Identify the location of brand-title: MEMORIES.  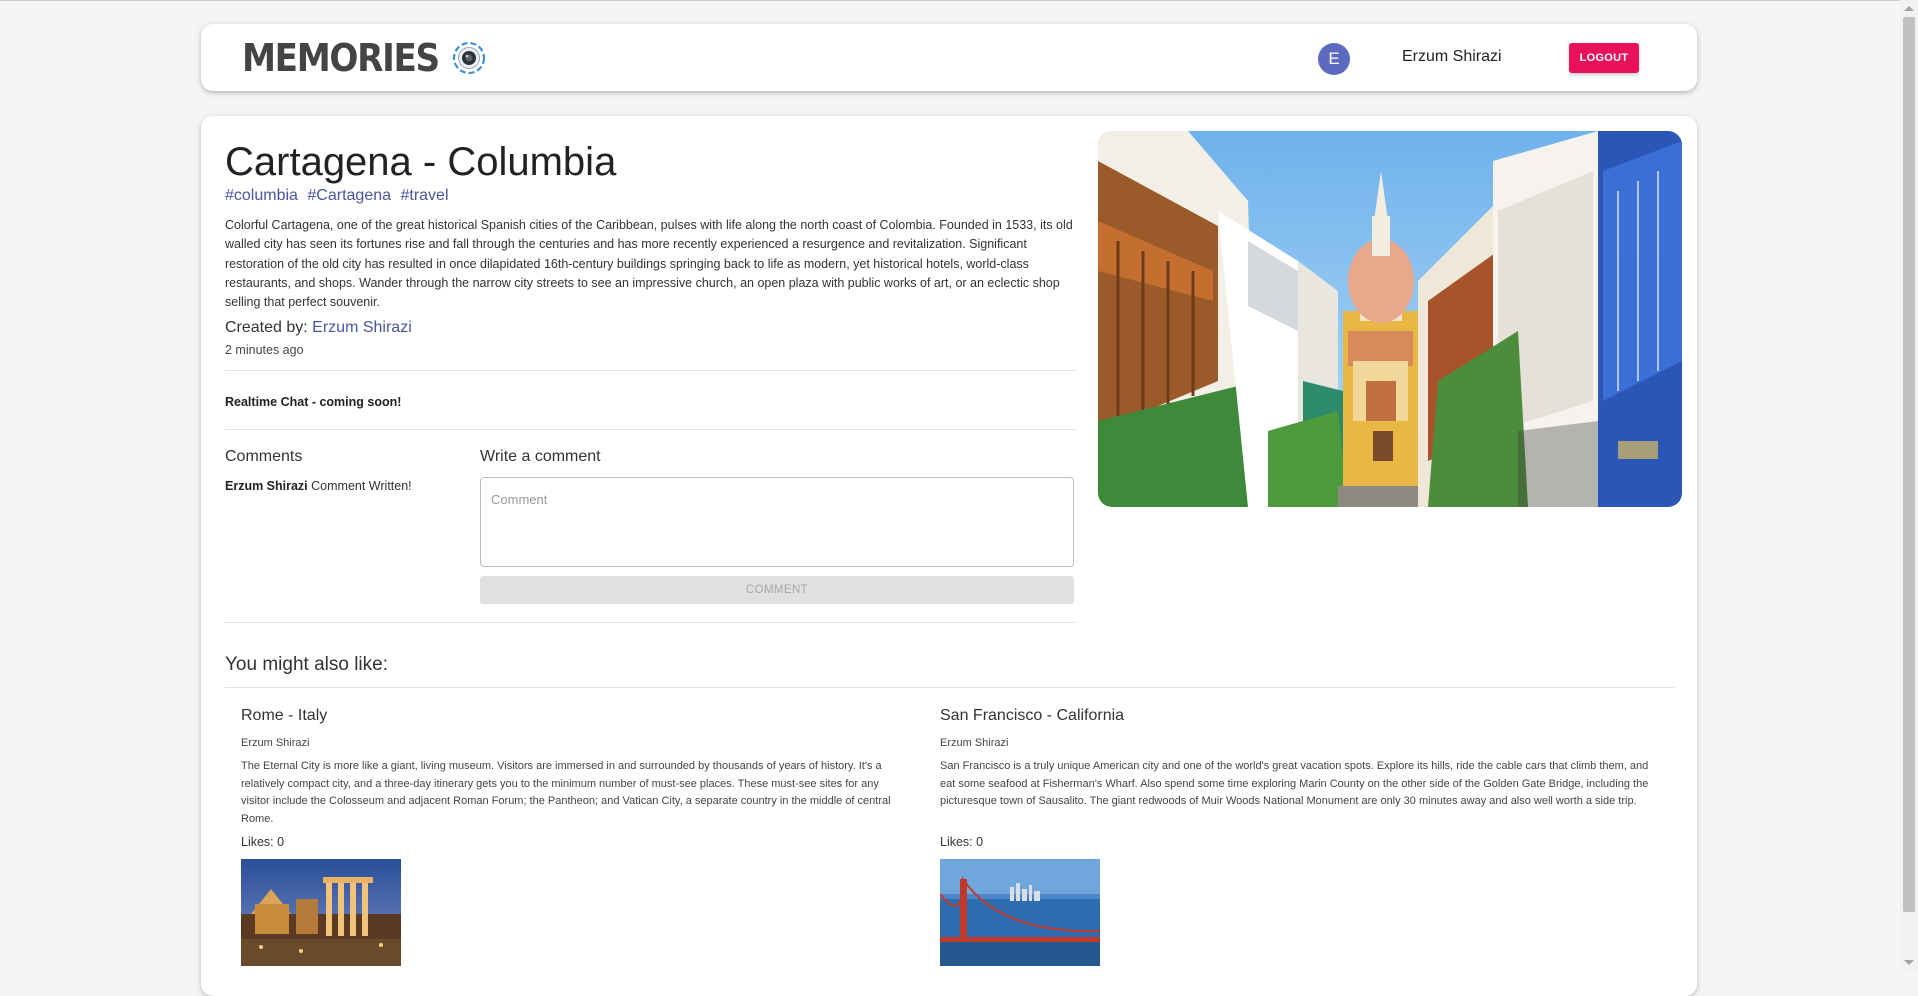
(341, 58).